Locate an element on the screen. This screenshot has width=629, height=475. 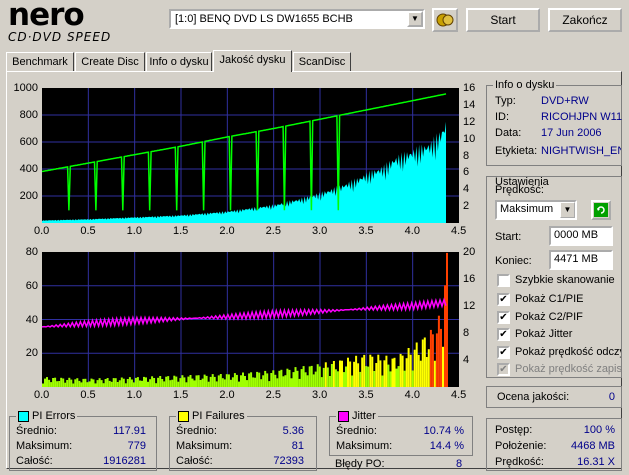
refresh-drive-button is located at coordinates (445, 20).